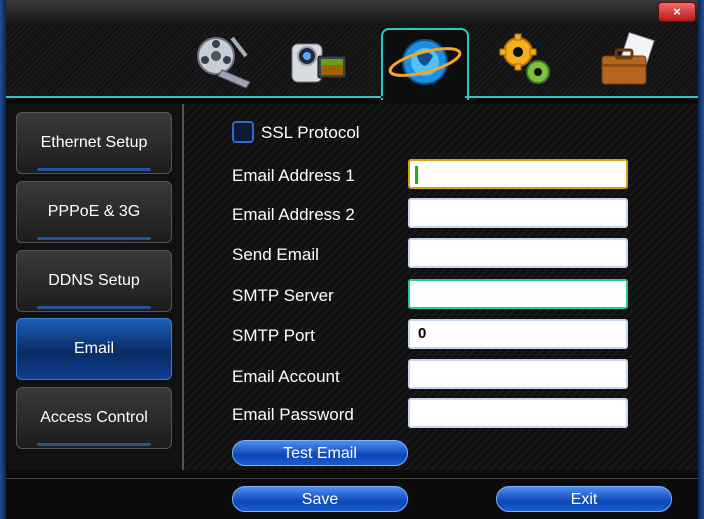 Image resolution: width=704 pixels, height=519 pixels. Describe the element at coordinates (286, 376) in the screenshot. I see `email-account-label: Email Account` at that location.